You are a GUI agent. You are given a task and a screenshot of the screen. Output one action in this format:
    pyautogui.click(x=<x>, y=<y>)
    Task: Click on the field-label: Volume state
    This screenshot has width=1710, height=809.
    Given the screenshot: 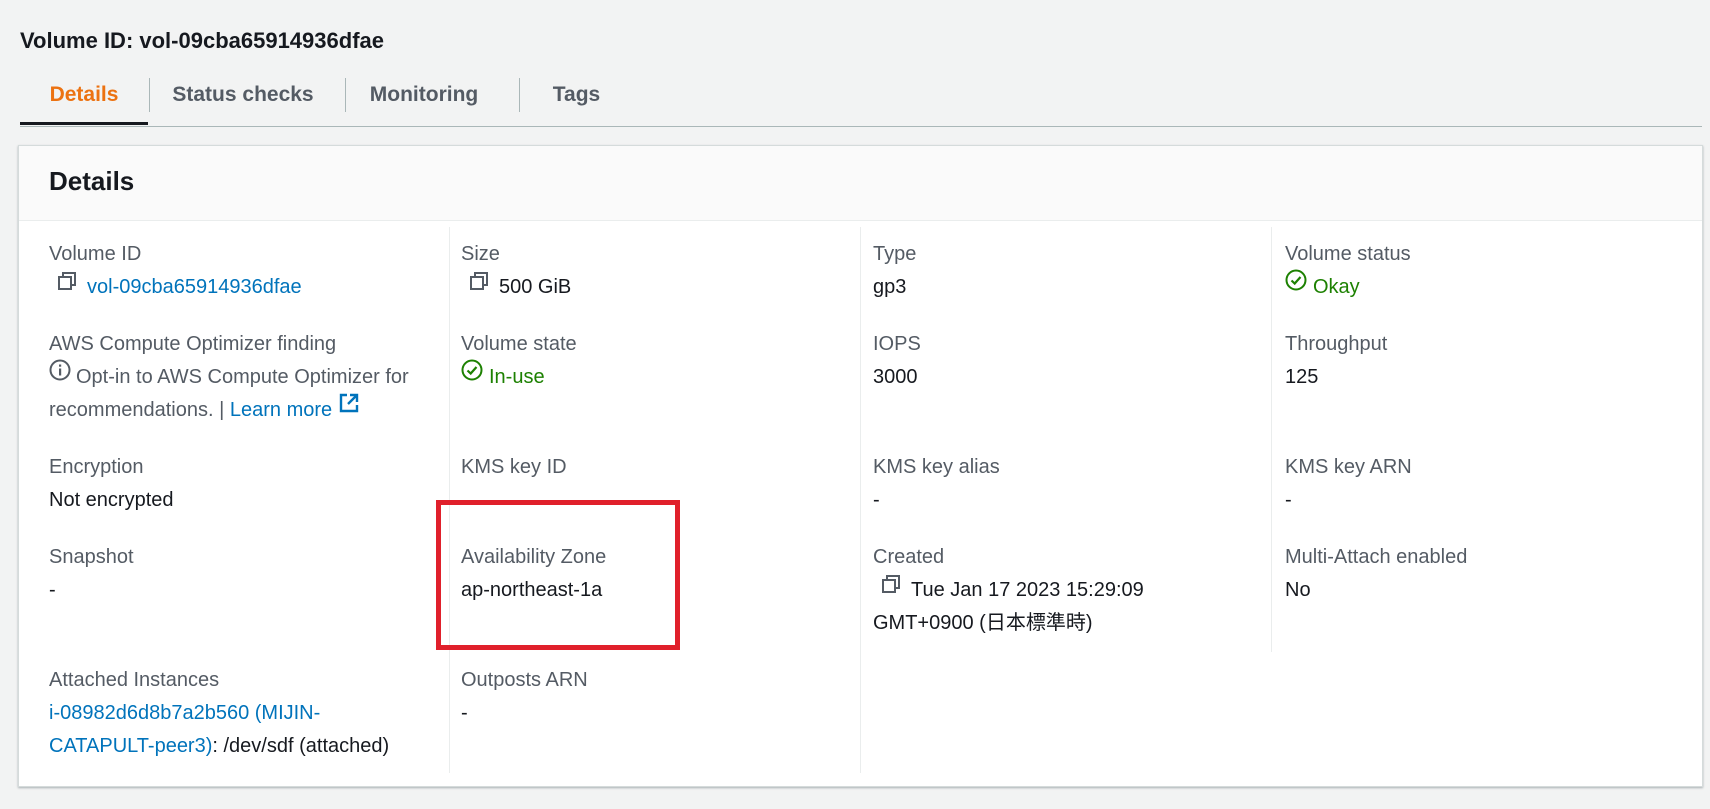 What is the action you would take?
    pyautogui.click(x=519, y=344)
    